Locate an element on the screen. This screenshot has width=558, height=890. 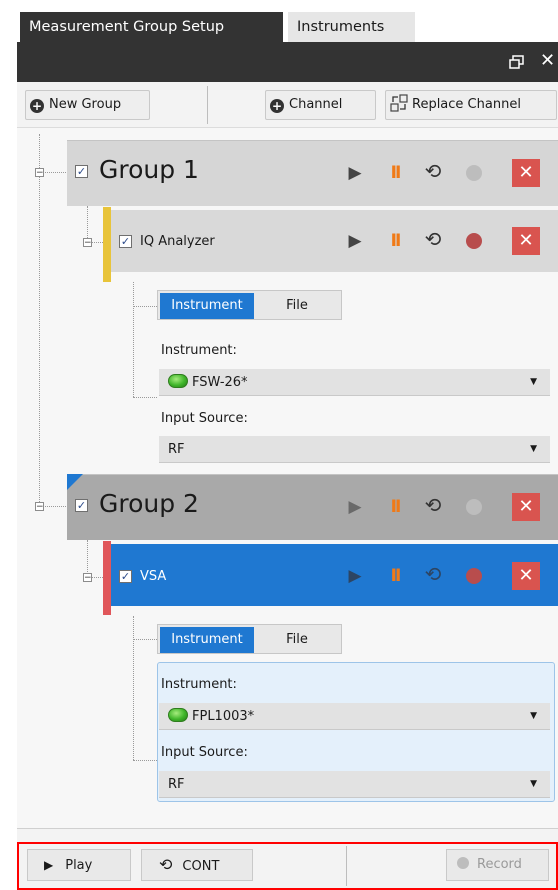
channel-iq-remove-button: ✕ is located at coordinates (526, 241).